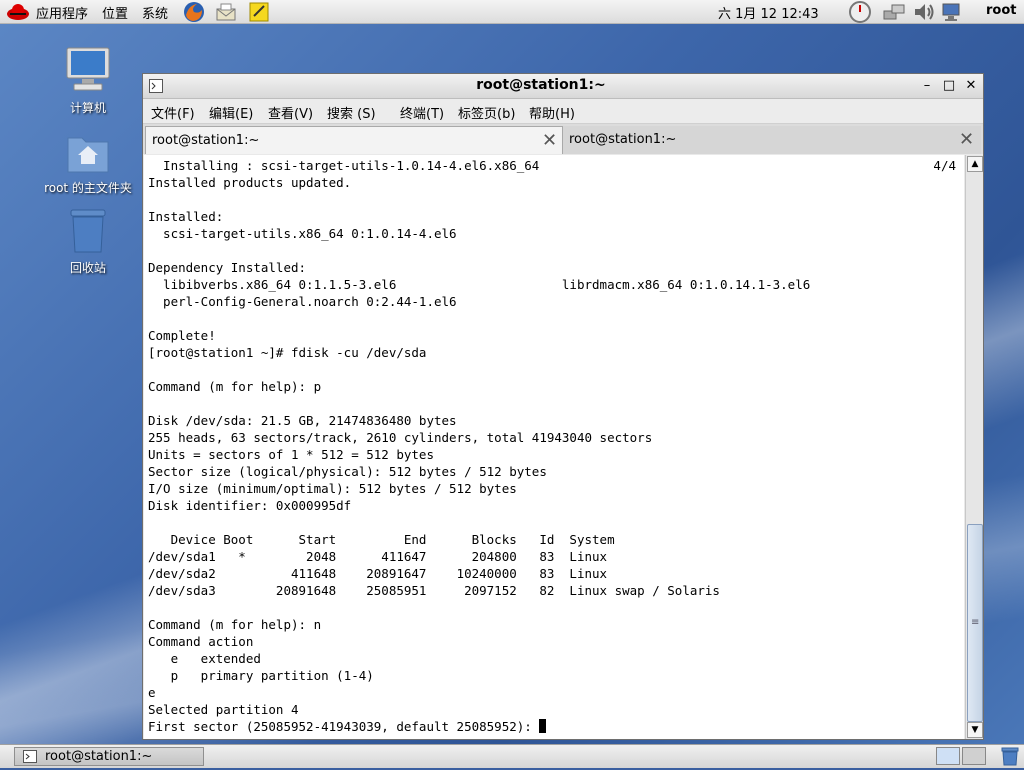 Image resolution: width=1024 pixels, height=770 pixels. What do you see at coordinates (194, 12) in the screenshot?
I see `firefox-icon` at bounding box center [194, 12].